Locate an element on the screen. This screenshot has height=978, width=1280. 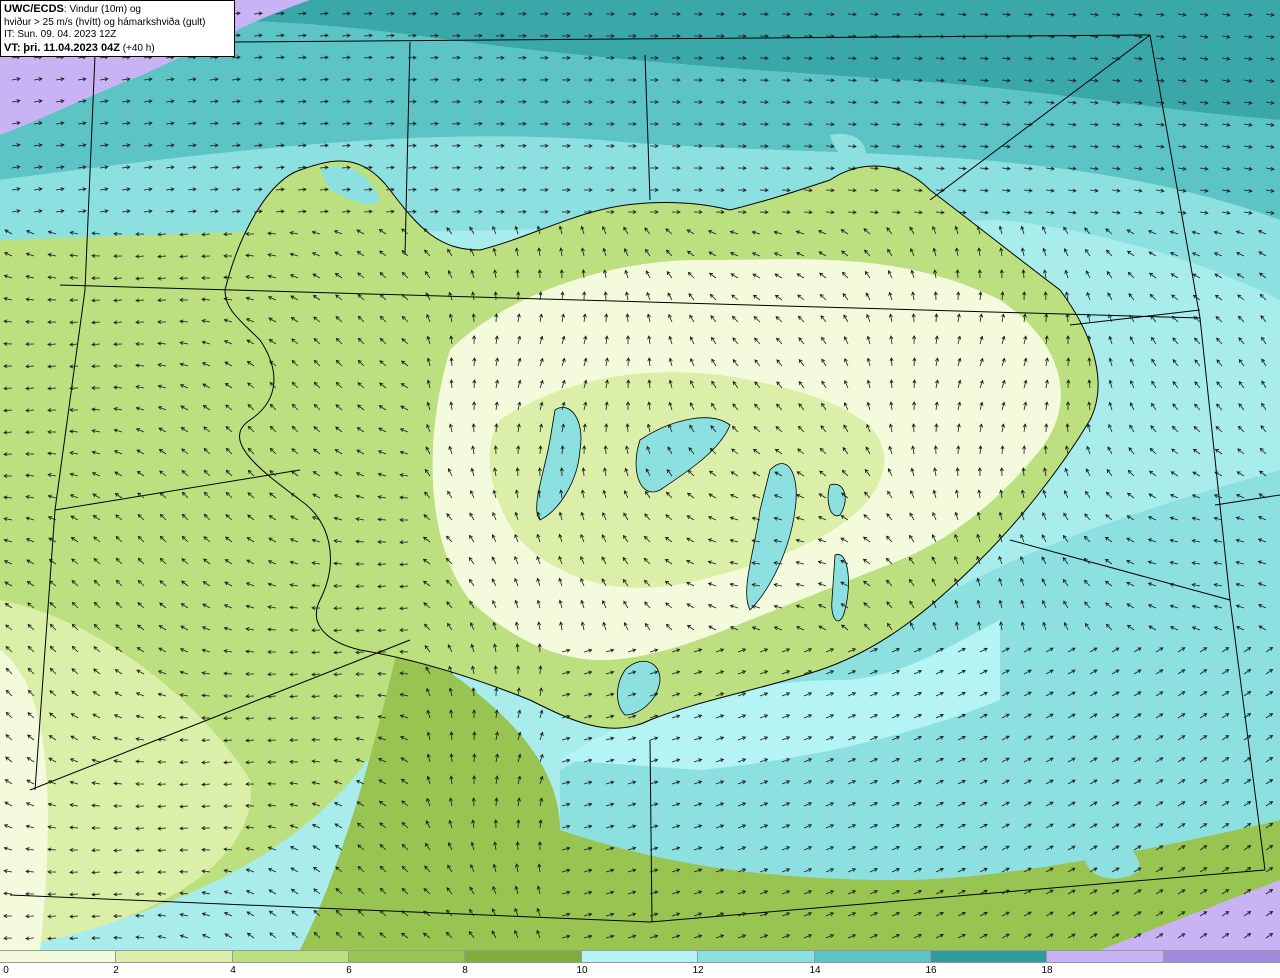
legend-tick-label: 16 is located at coordinates (931, 970).